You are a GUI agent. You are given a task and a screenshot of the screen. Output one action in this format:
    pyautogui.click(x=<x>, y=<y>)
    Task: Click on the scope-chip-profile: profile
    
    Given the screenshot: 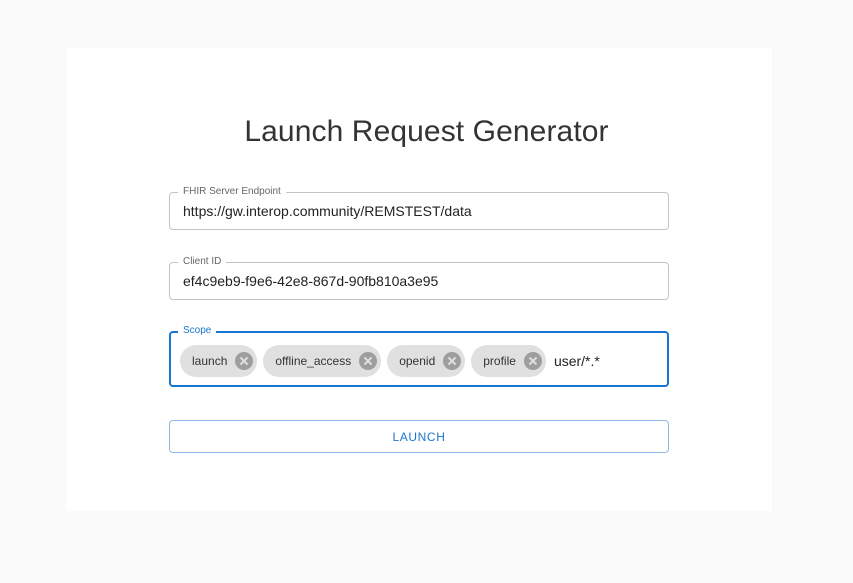 What is the action you would take?
    pyautogui.click(x=508, y=361)
    